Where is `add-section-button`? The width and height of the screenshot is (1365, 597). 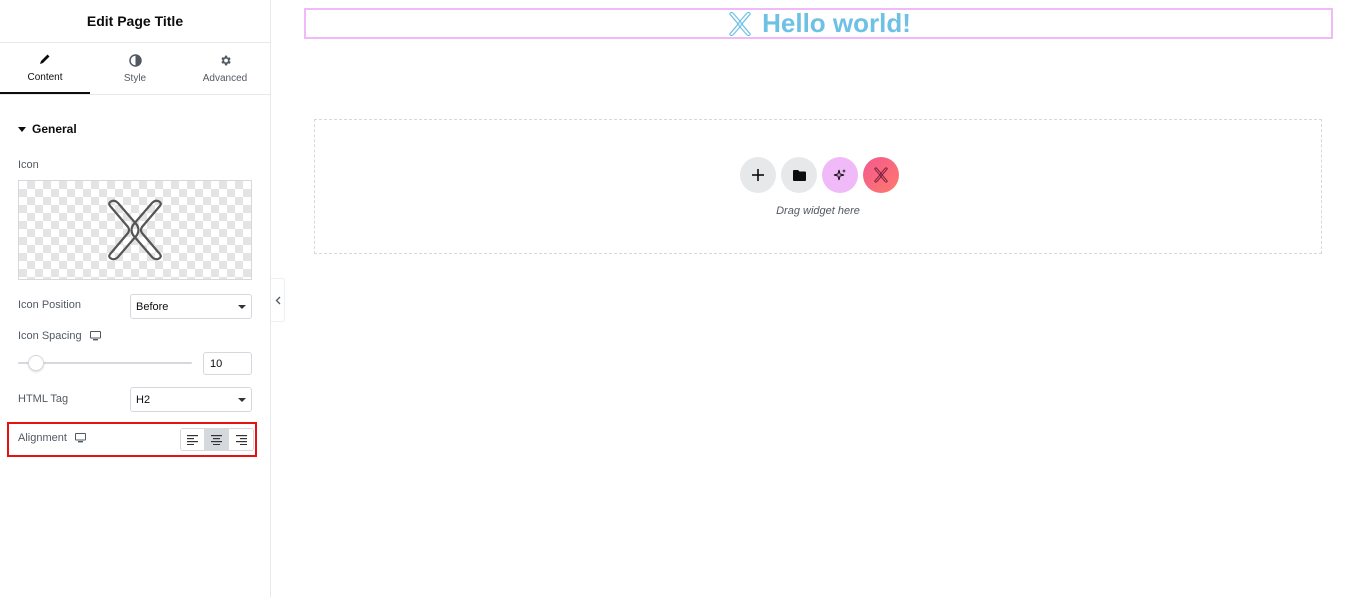
add-section-button is located at coordinates (758, 175).